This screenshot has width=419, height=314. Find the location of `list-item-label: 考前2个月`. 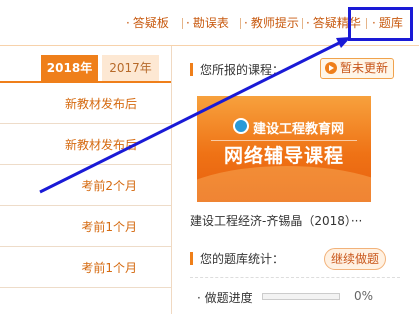

list-item-label: 考前2个月 is located at coordinates (109, 185).